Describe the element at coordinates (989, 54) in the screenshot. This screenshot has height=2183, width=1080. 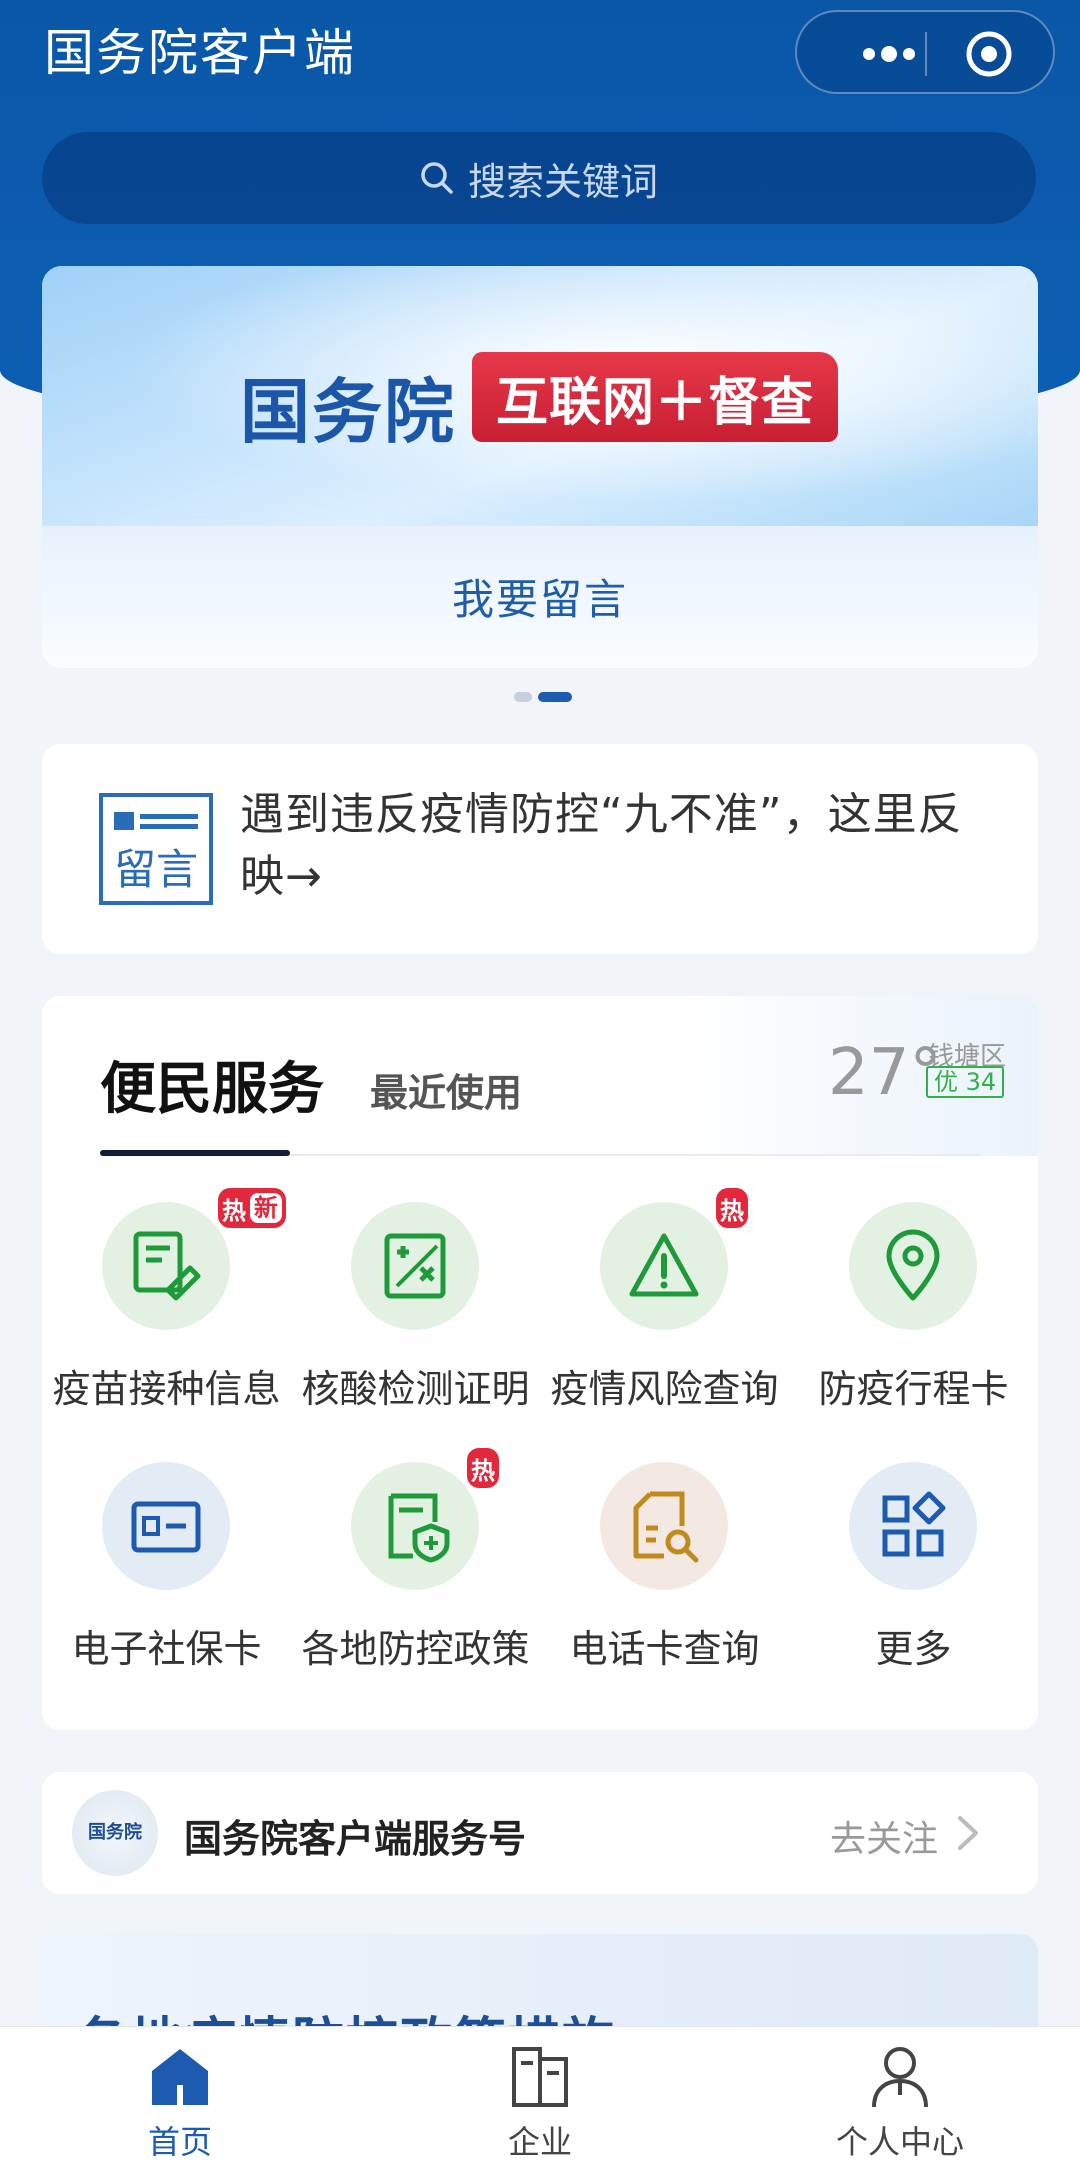
I see `close-miniprogram-icon` at that location.